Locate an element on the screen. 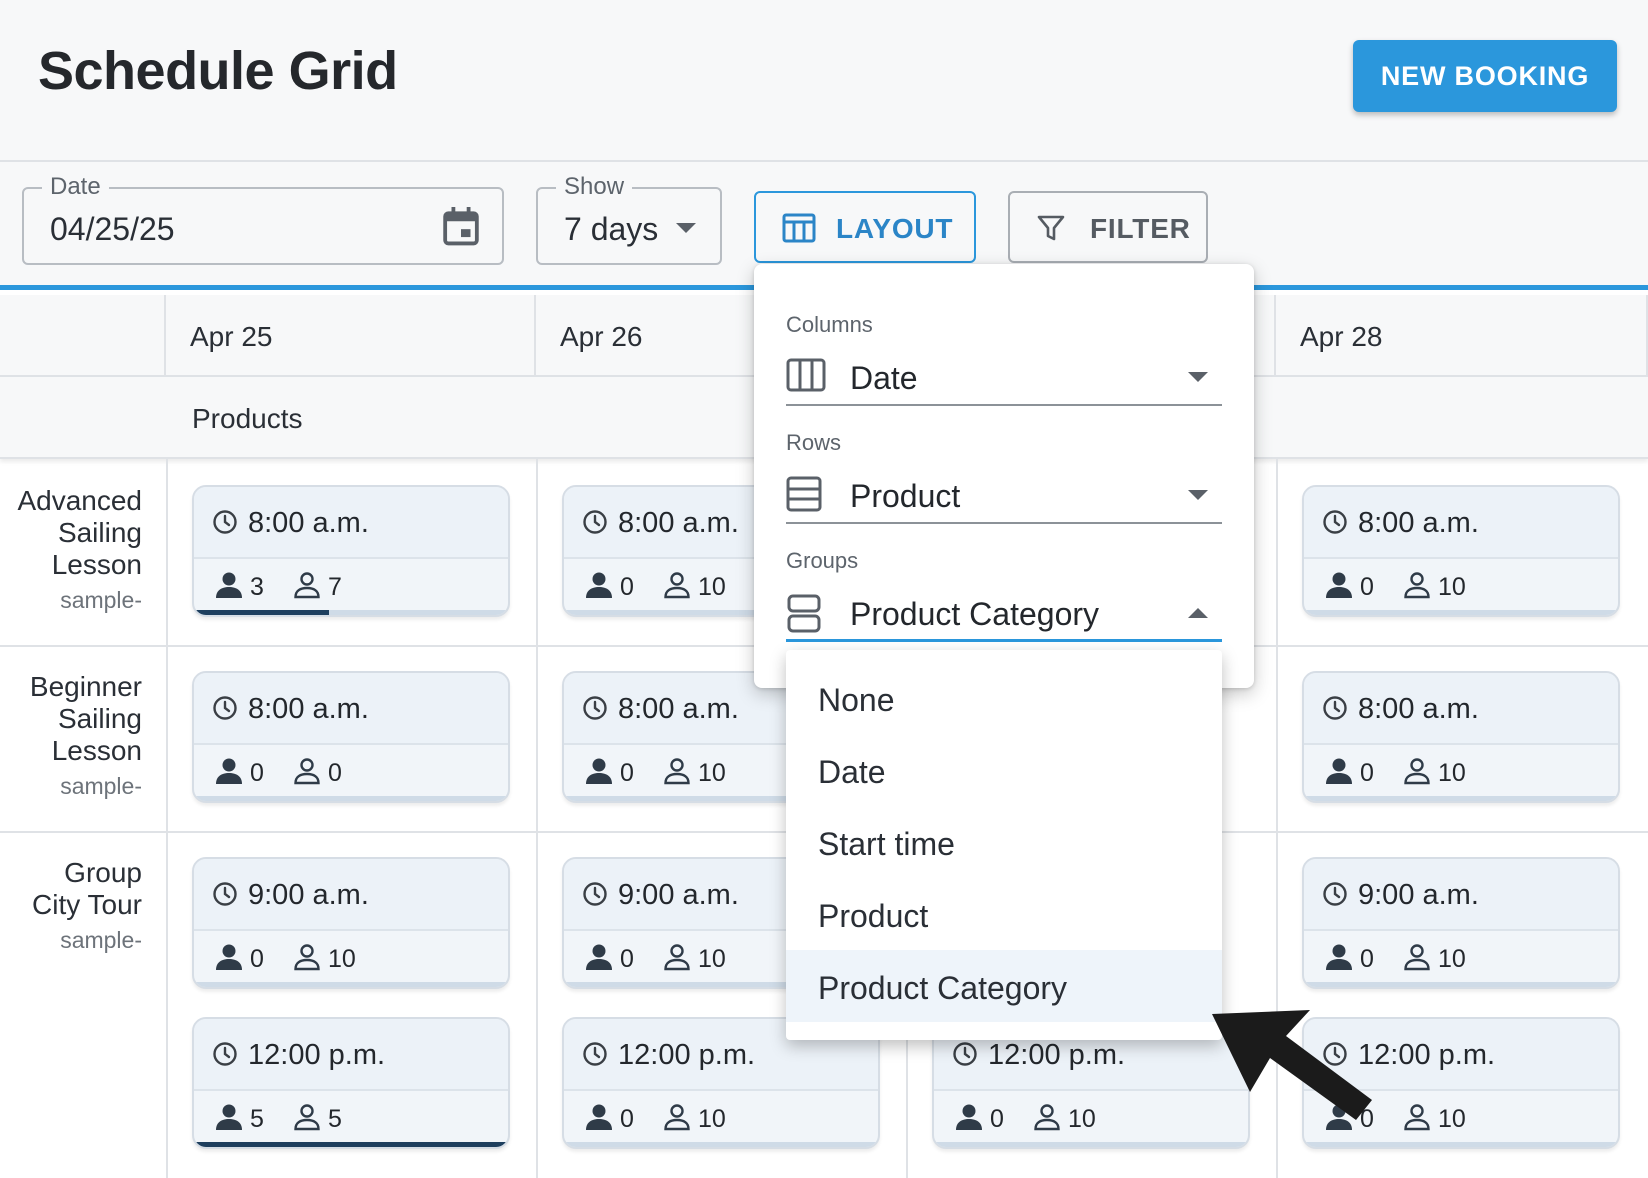  slot-time-bar: 9:00 a.m. is located at coordinates (1461, 895).